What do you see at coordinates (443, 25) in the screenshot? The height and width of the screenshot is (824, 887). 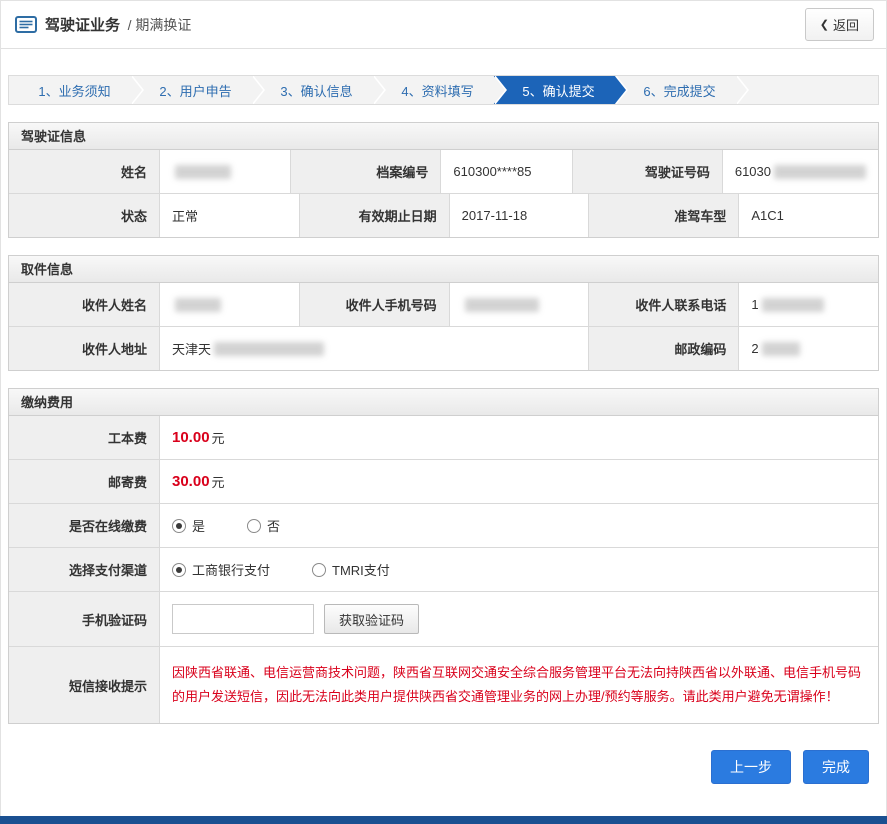 I see `top-header: 驾驶证业务 / 期满换证 ❮ 返回` at bounding box center [443, 25].